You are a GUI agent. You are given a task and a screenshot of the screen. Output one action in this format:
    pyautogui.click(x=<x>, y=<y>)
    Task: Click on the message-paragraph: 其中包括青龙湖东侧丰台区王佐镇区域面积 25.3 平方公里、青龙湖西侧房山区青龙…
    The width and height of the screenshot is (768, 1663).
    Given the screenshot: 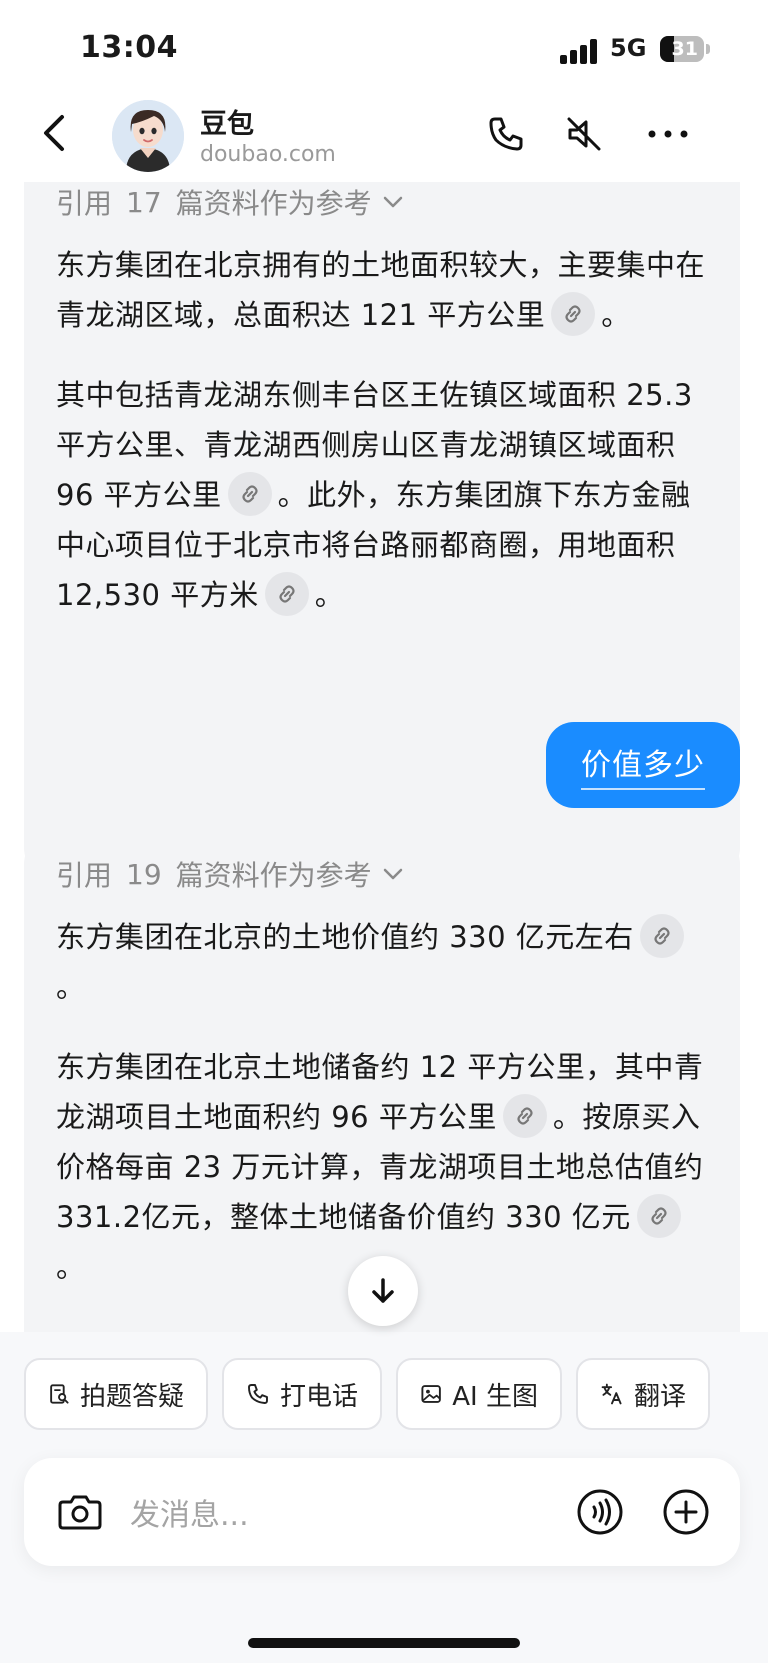 What is the action you would take?
    pyautogui.click(x=382, y=495)
    